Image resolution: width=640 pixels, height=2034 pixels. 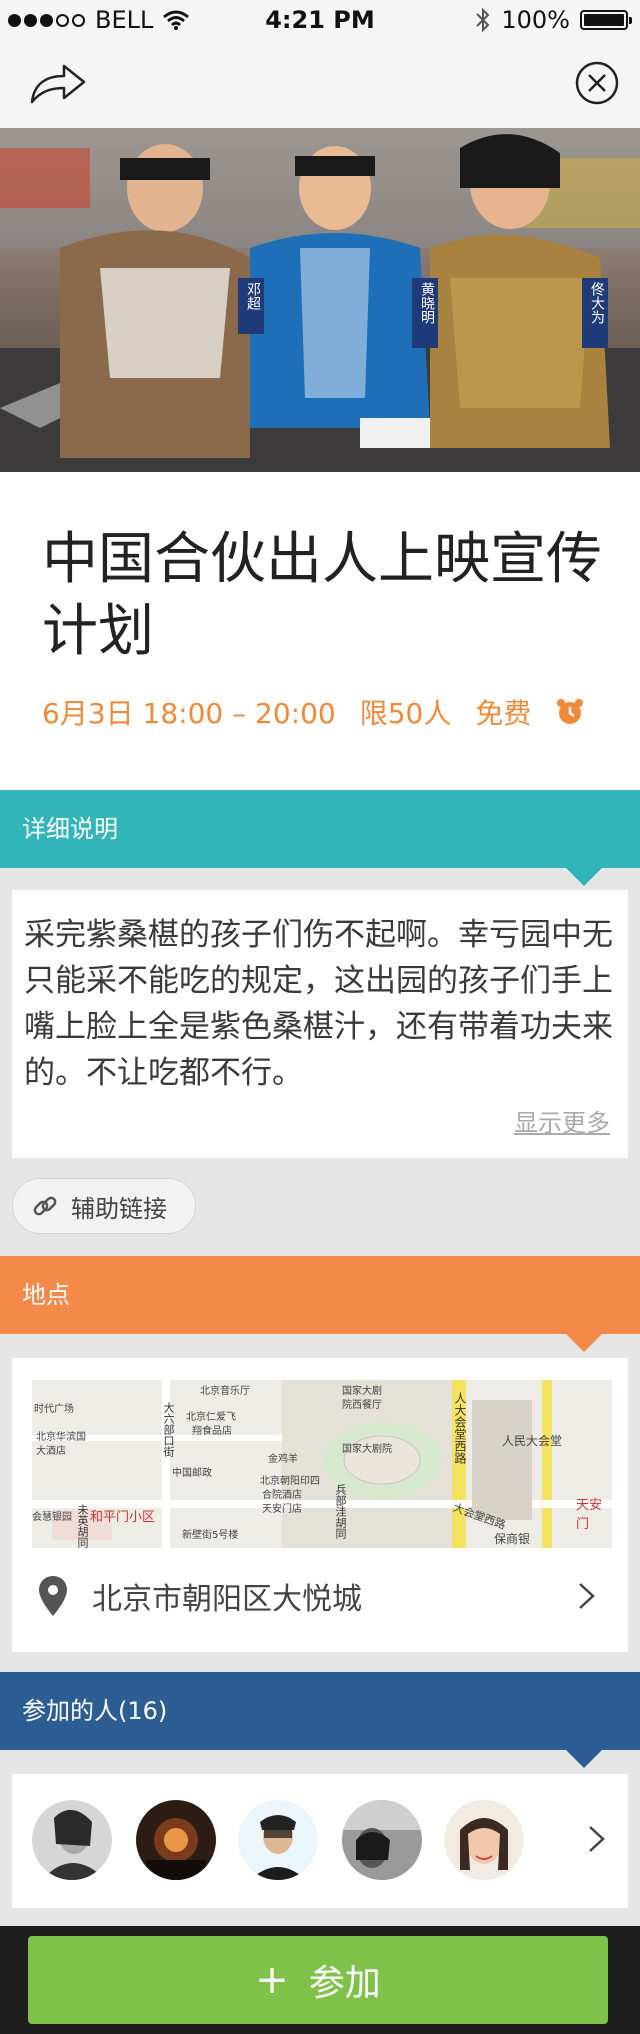 I want to click on participants-card, so click(x=320, y=1841).